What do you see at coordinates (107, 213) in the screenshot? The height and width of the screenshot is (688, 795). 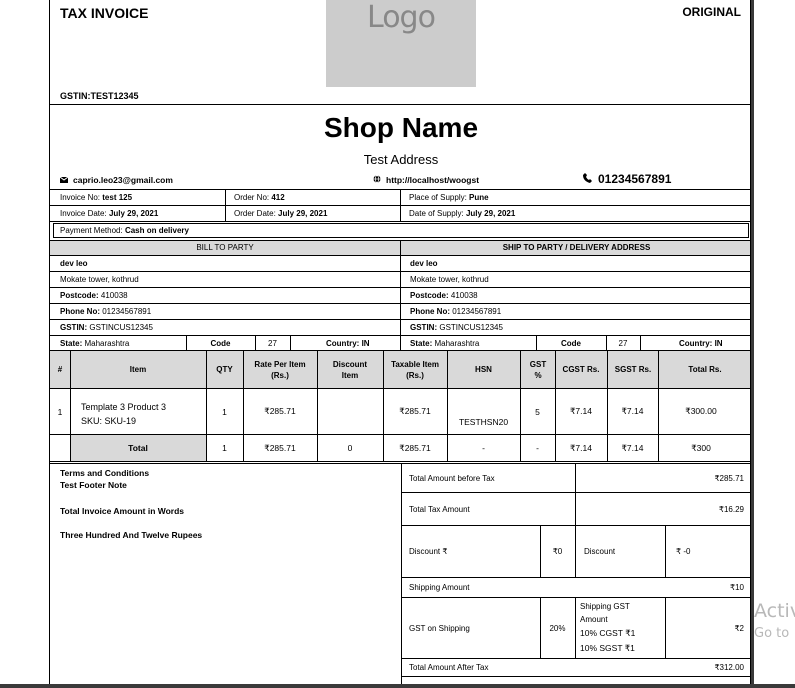 I see `invoice-date-cell: Invoice Date: July 29, 2021` at bounding box center [107, 213].